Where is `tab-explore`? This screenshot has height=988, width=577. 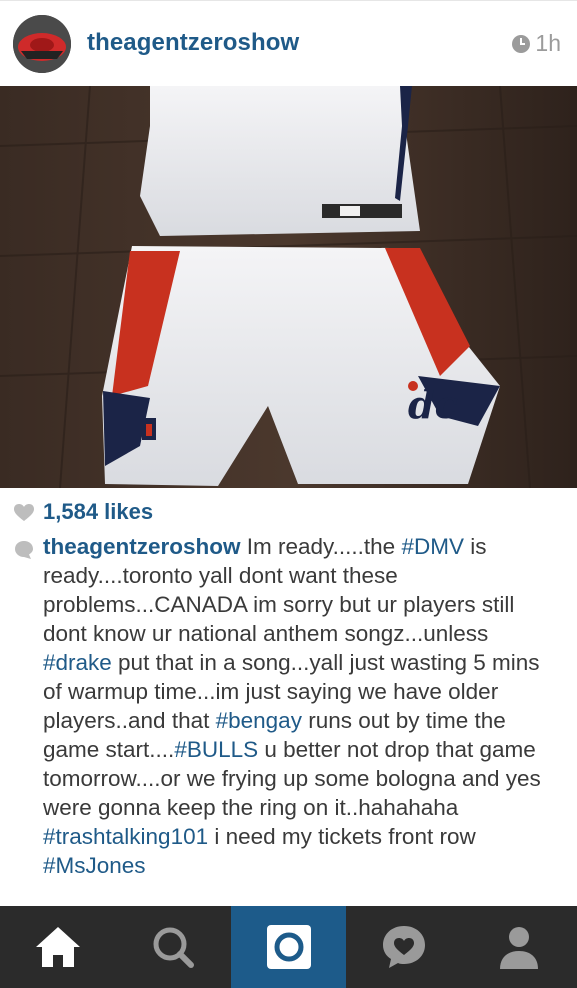
tab-explore is located at coordinates (172, 947).